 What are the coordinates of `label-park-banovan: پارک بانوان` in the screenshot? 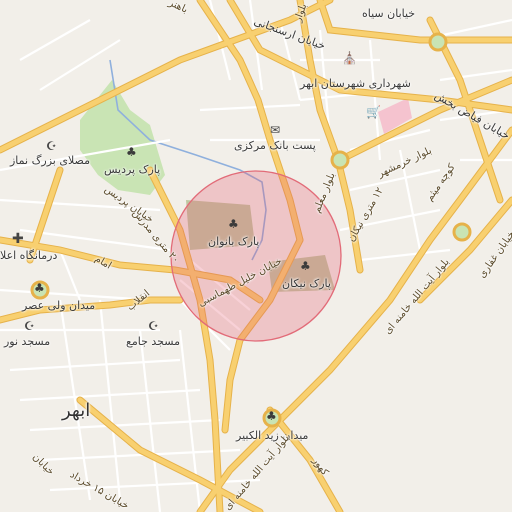 It's located at (234, 241).